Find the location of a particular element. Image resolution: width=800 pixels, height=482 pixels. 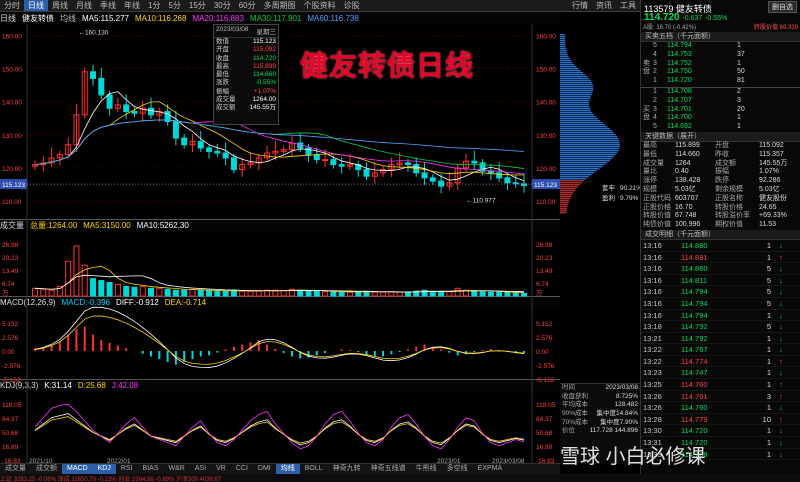

indicator-tab: BOLL is located at coordinates (314, 469).